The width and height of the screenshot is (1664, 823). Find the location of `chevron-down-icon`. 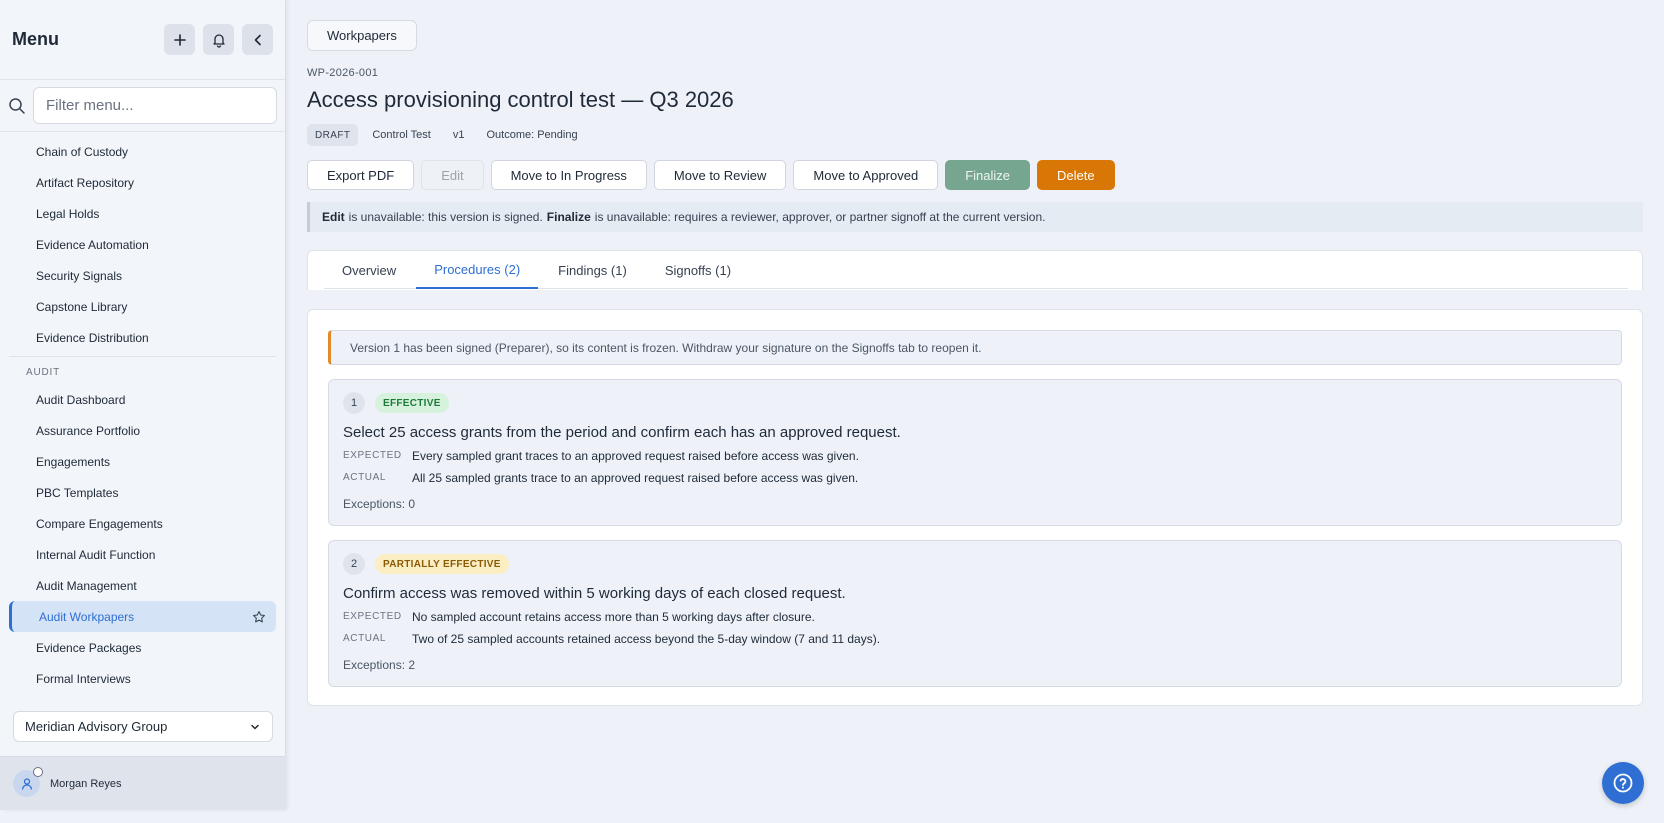

chevron-down-icon is located at coordinates (255, 726).